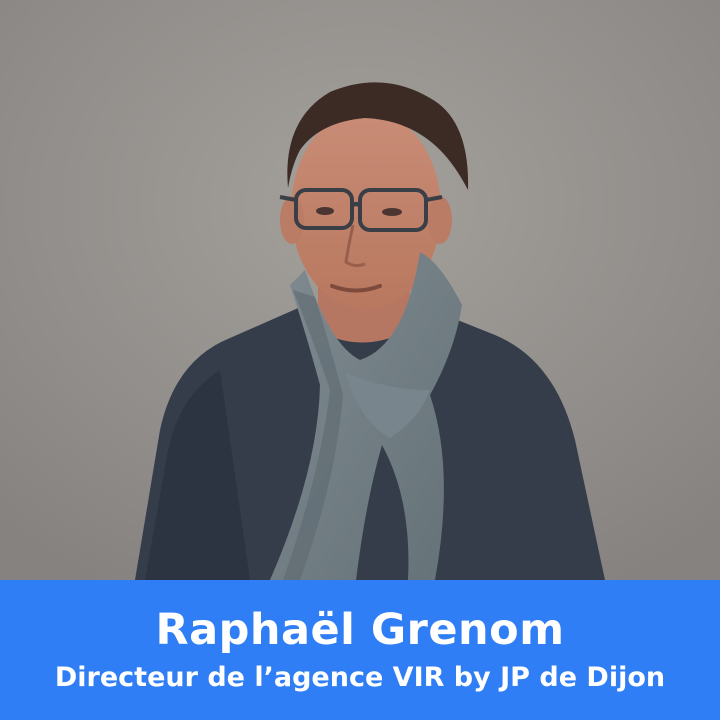 The image size is (720, 720). What do you see at coordinates (325, 211) in the screenshot?
I see `left-eye` at bounding box center [325, 211].